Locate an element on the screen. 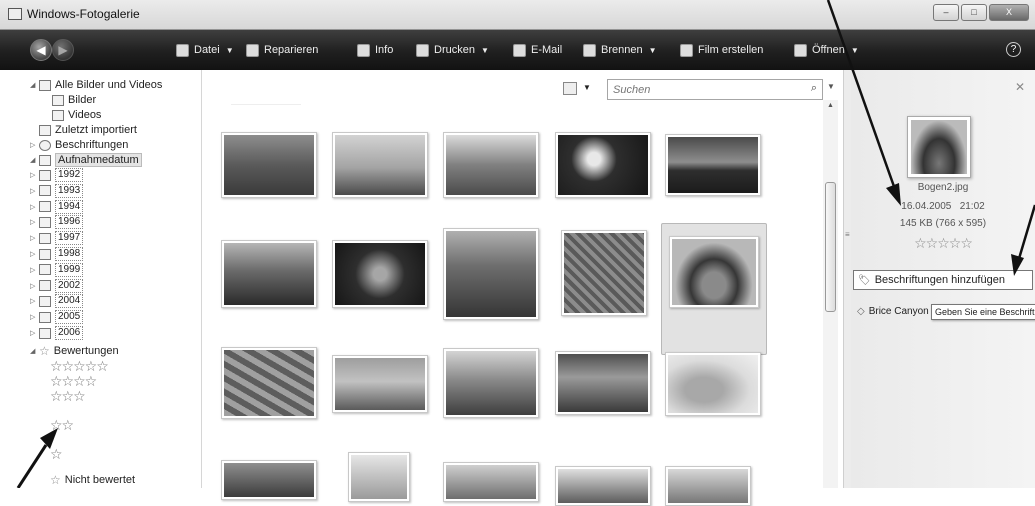 This screenshot has height=506, width=1035. toolbar-info-label: Info is located at coordinates (384, 50).